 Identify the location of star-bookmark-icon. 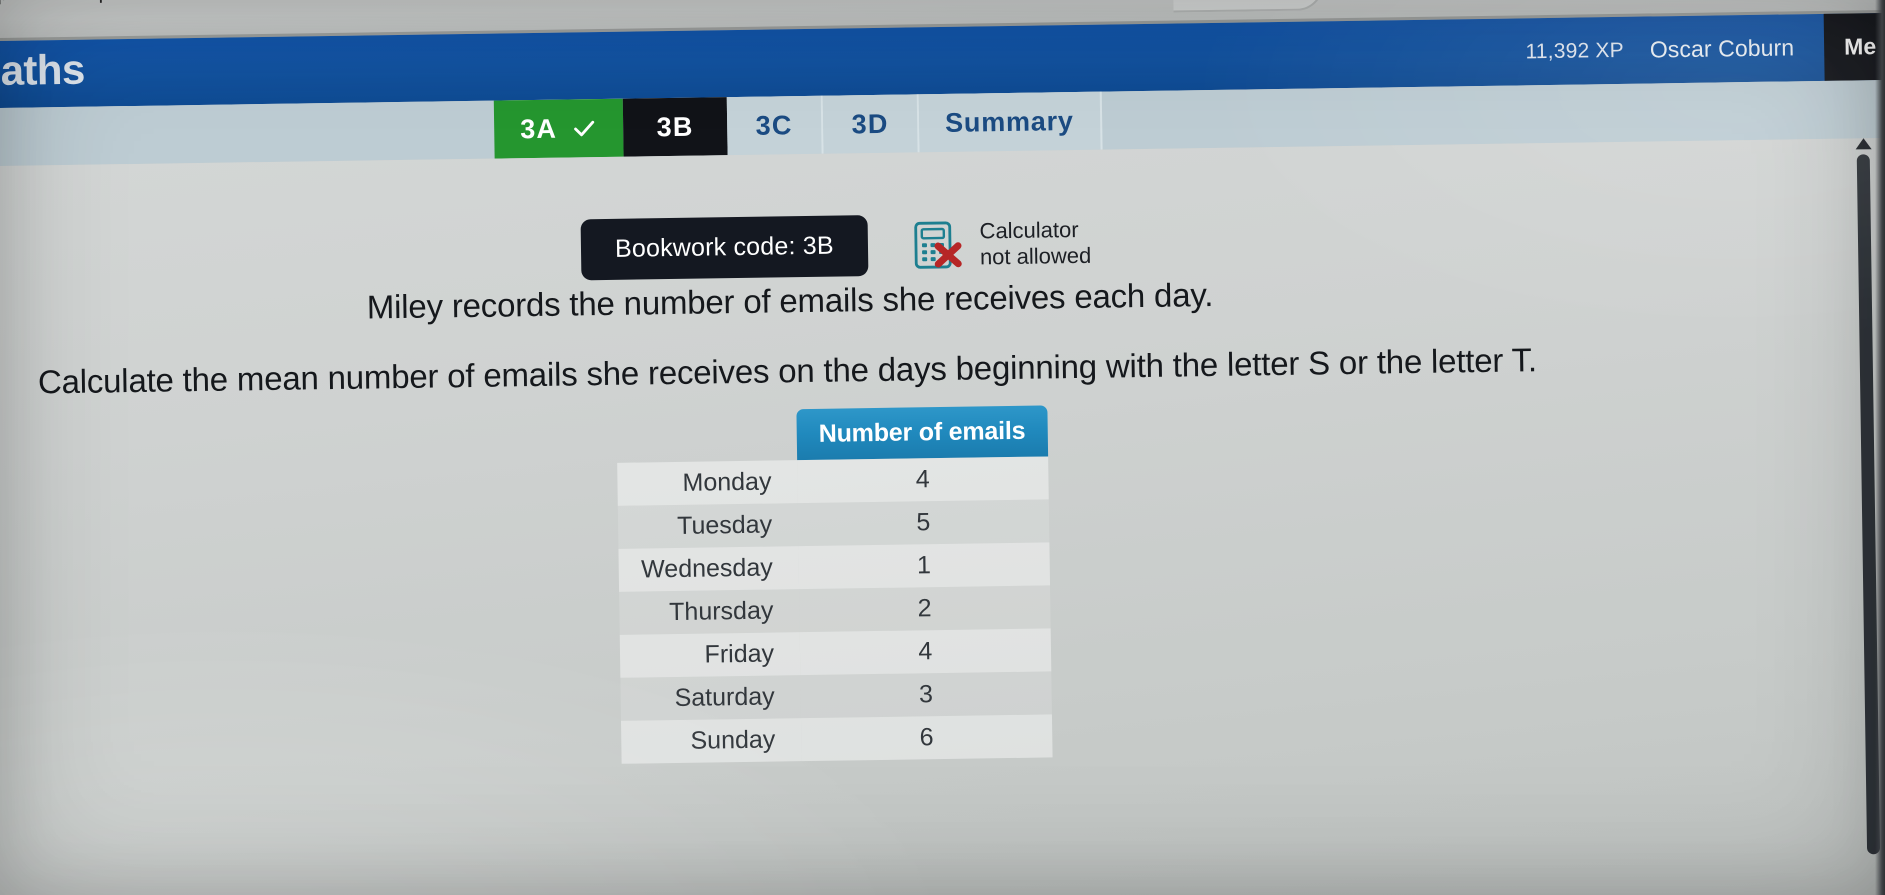
(1280, 1).